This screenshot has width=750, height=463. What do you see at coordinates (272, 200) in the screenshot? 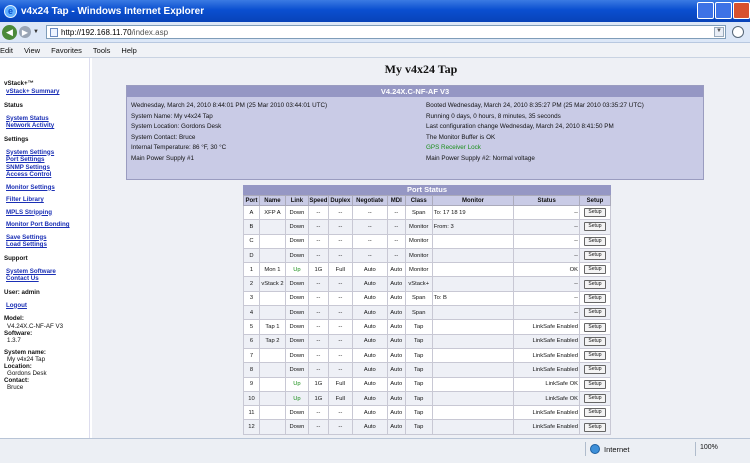
I see `column-header: Name` at bounding box center [272, 200].